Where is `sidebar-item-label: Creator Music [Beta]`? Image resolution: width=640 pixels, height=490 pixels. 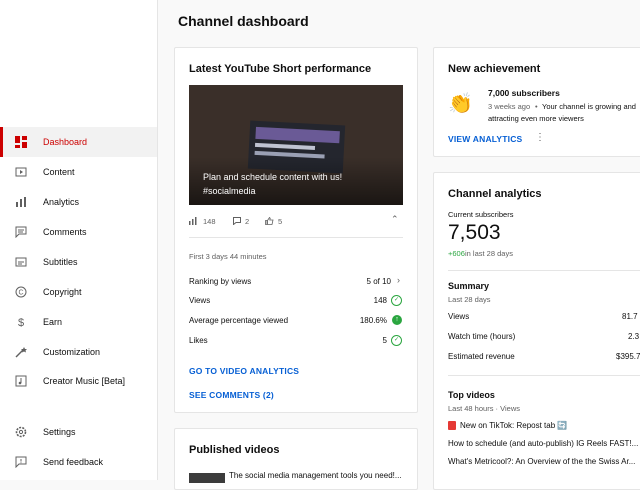
sidebar-item-label: Creator Music [Beta] is located at coordinates (84, 381).